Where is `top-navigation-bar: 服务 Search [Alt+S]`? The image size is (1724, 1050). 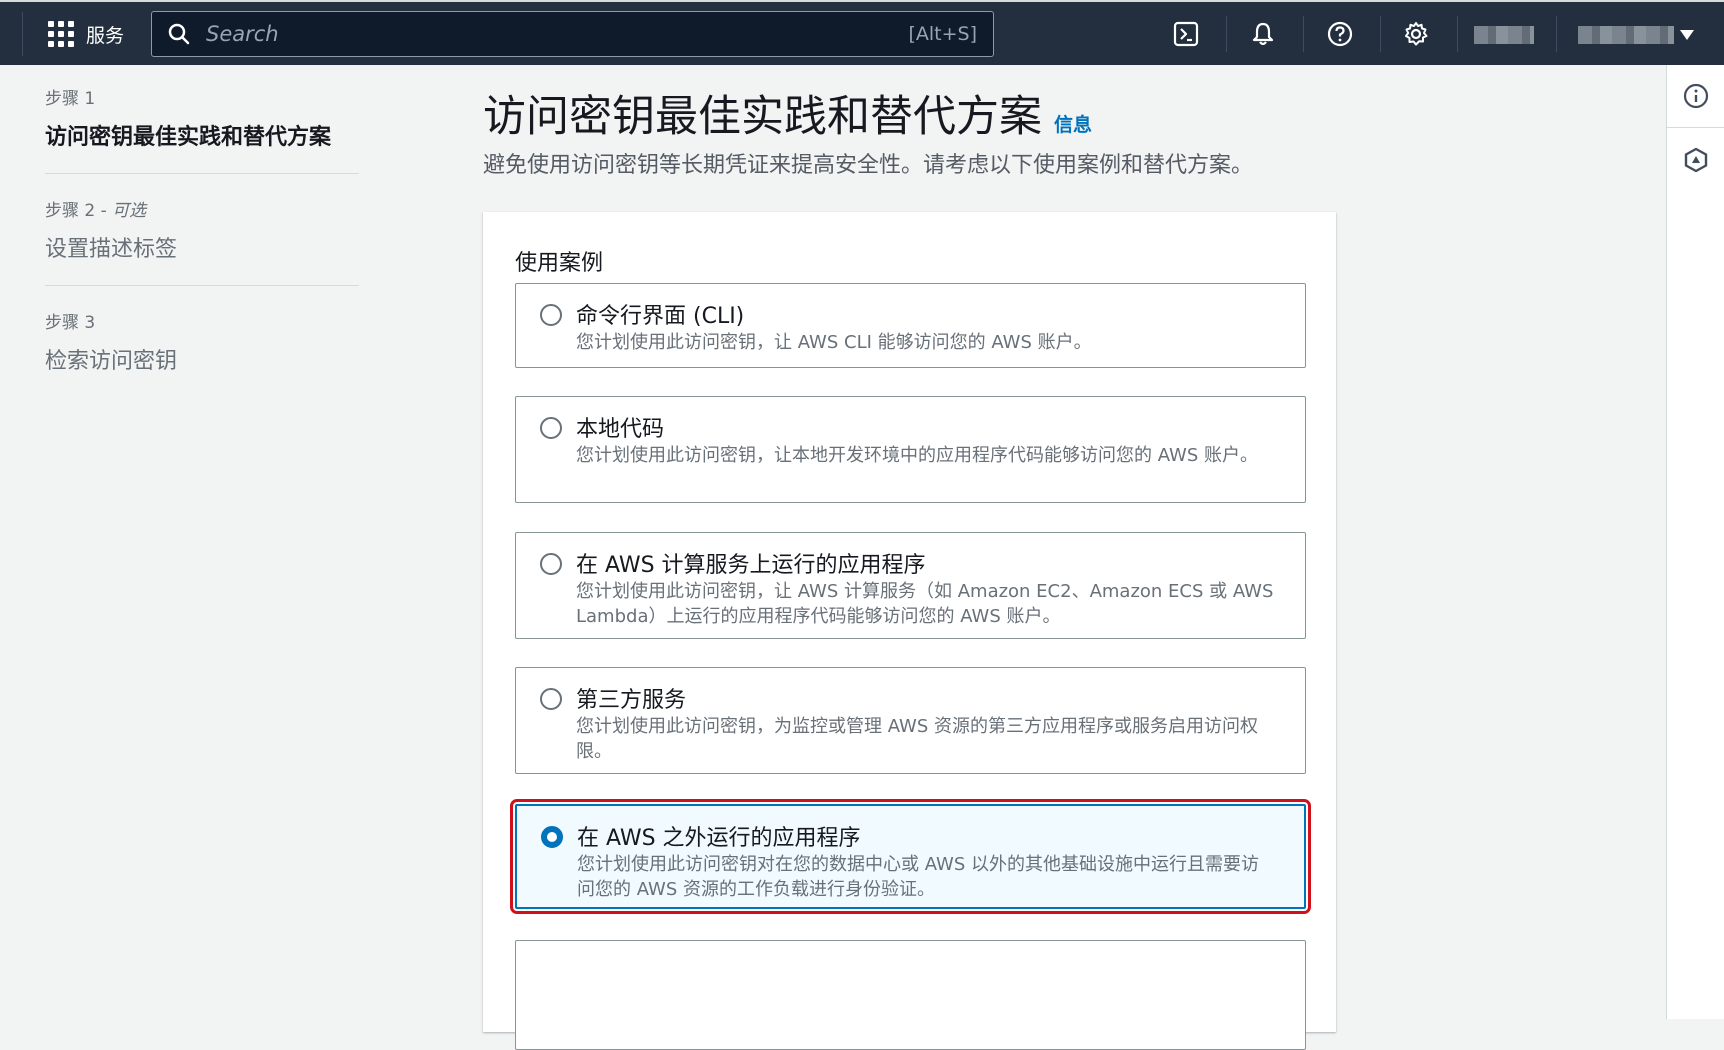 top-navigation-bar: 服务 Search [Alt+S] is located at coordinates (862, 32).